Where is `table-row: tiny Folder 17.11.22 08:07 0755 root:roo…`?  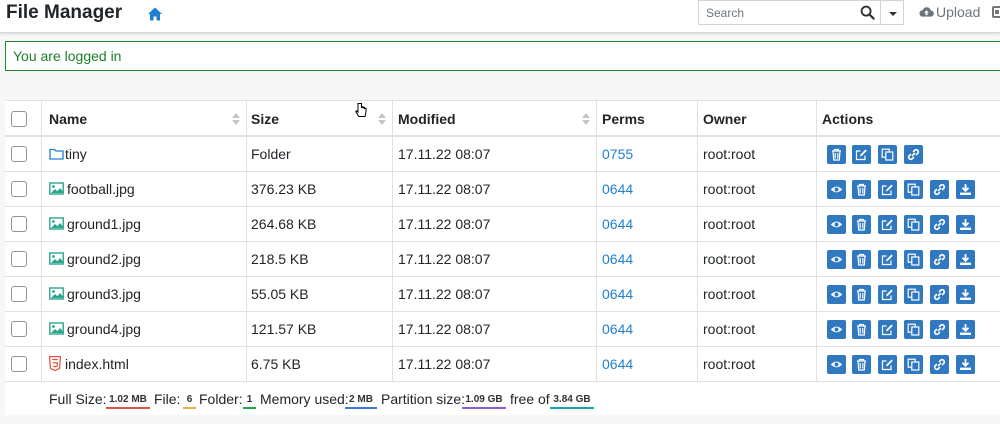 table-row: tiny Folder 17.11.22 08:07 0755 root:roo… is located at coordinates (502, 154).